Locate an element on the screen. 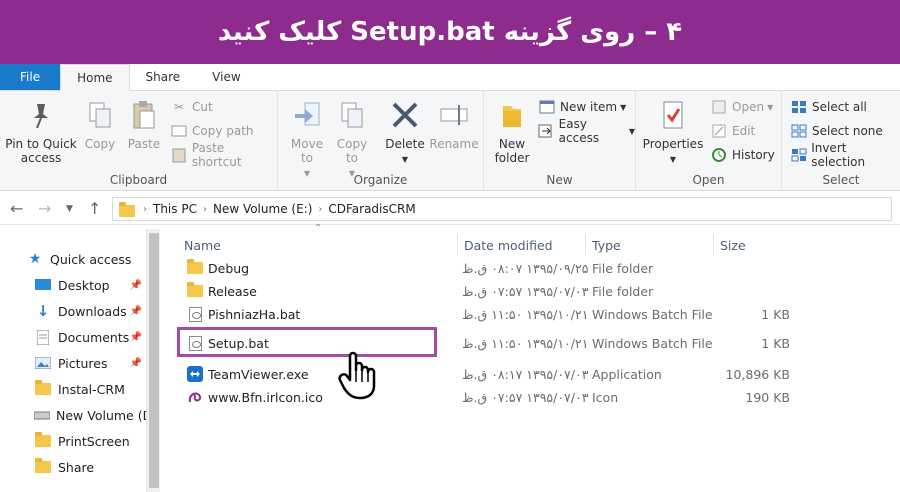 This screenshot has height=492, width=900. edit-button: Edit is located at coordinates (732, 131).